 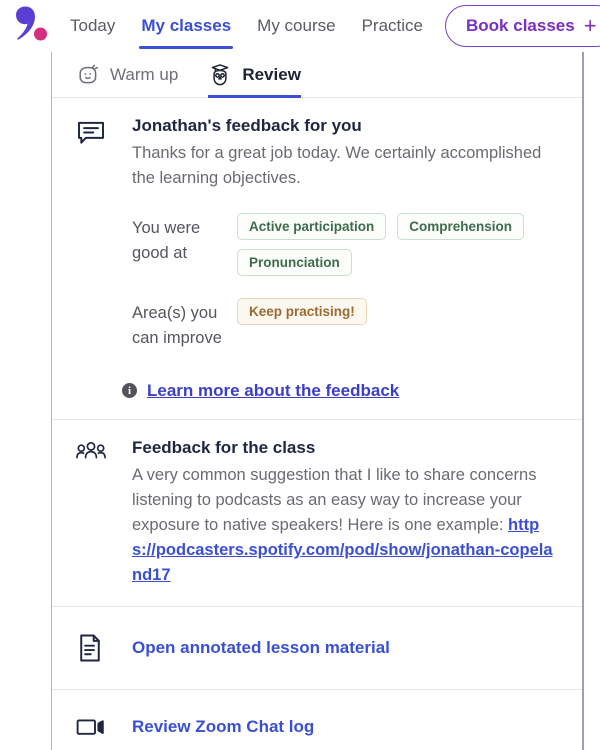 What do you see at coordinates (224, 447) in the screenshot?
I see `class-feedback-title: Feedback for the class` at bounding box center [224, 447].